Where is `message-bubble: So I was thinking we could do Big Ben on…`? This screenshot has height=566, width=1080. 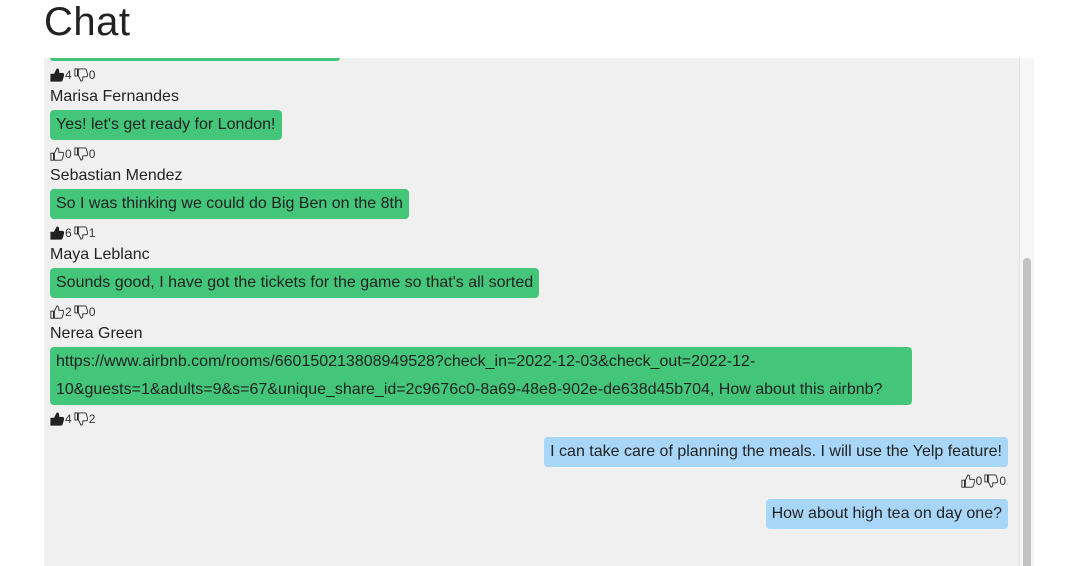 message-bubble: So I was thinking we could do Big Ben on… is located at coordinates (229, 204).